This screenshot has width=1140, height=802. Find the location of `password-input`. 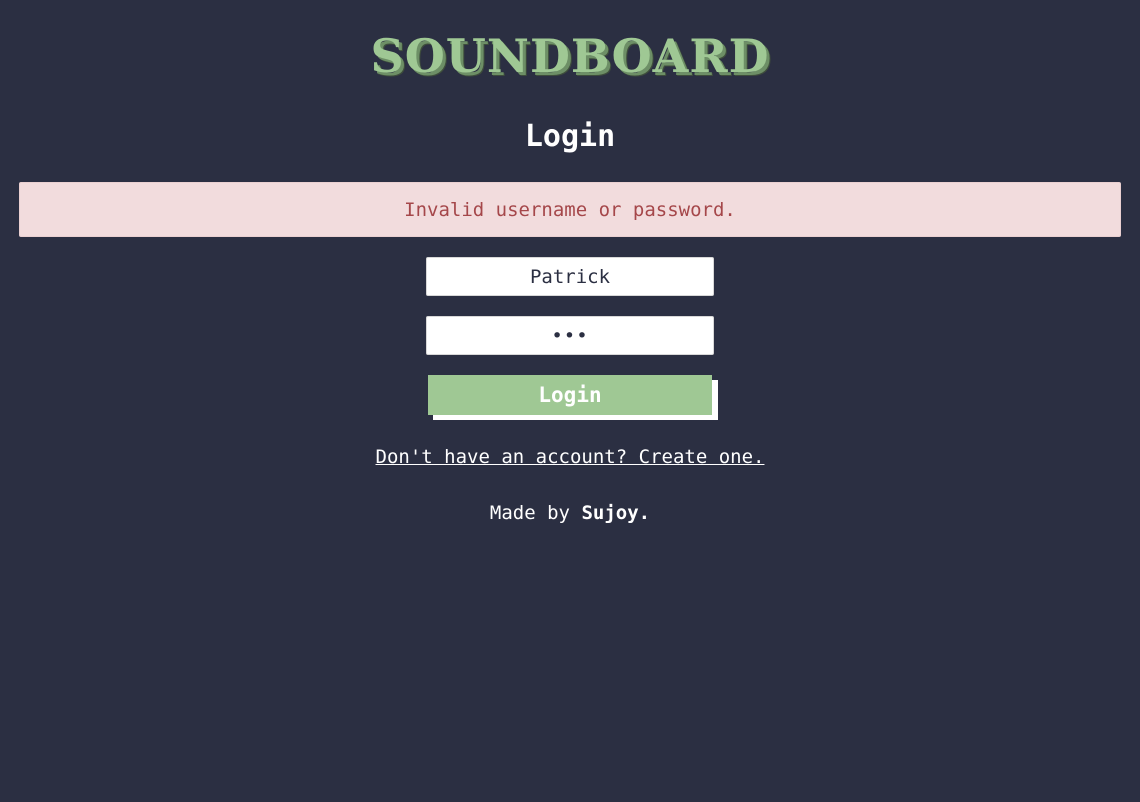

password-input is located at coordinates (570, 335).